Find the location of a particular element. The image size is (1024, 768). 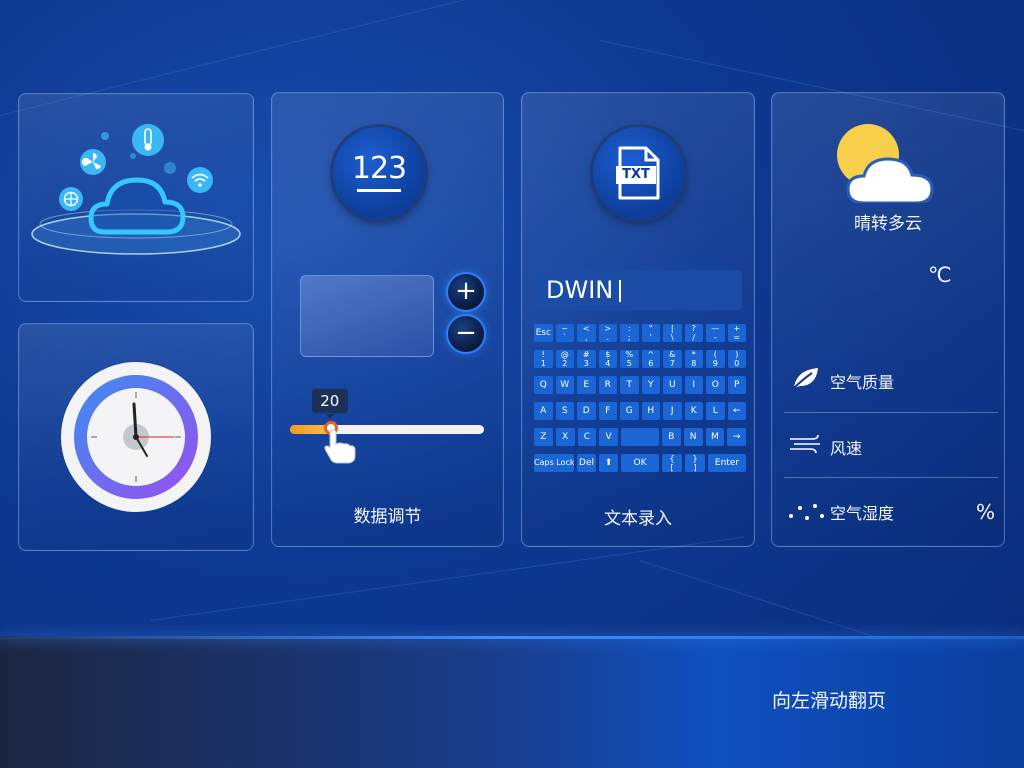

keyboard-key: ) 0 is located at coordinates (736, 359).